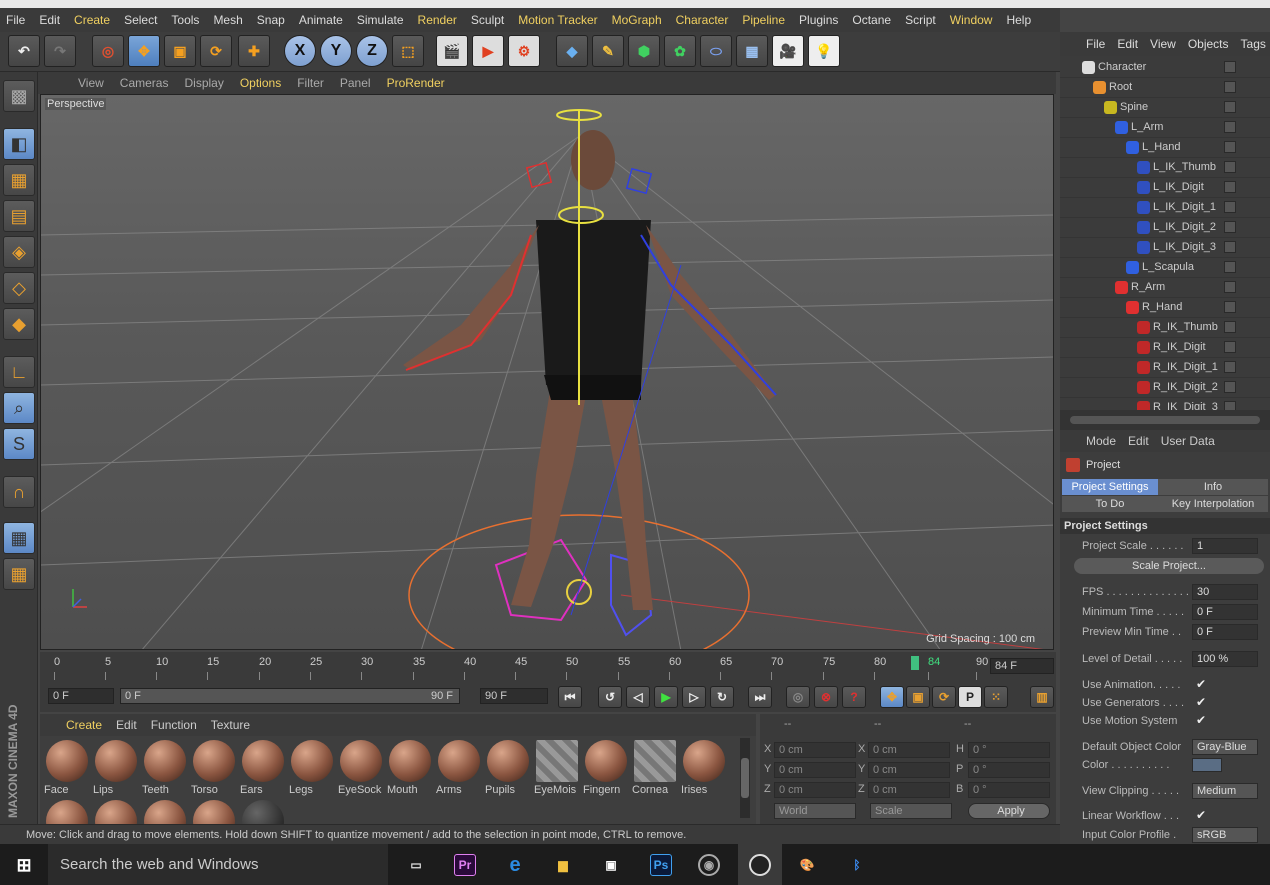  Describe the element at coordinates (1225, 835) in the screenshot. I see `input-profile-dropdown: sRGB` at that location.